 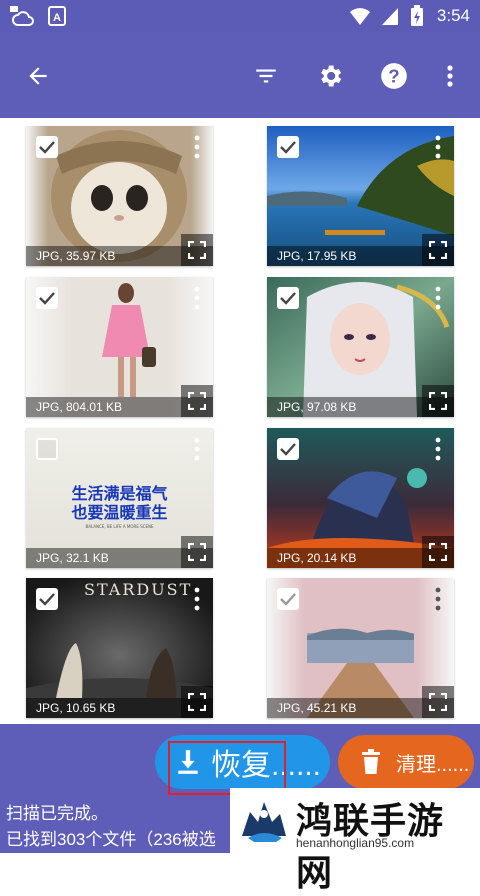 I want to click on photo-card: JPG, 97.08 KB, so click(x=360, y=347).